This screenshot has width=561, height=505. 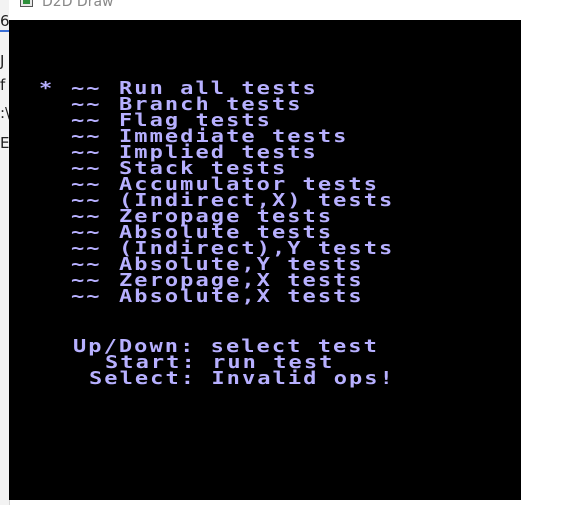 I want to click on menu-cursor-icon: *, so click(x=47, y=88).